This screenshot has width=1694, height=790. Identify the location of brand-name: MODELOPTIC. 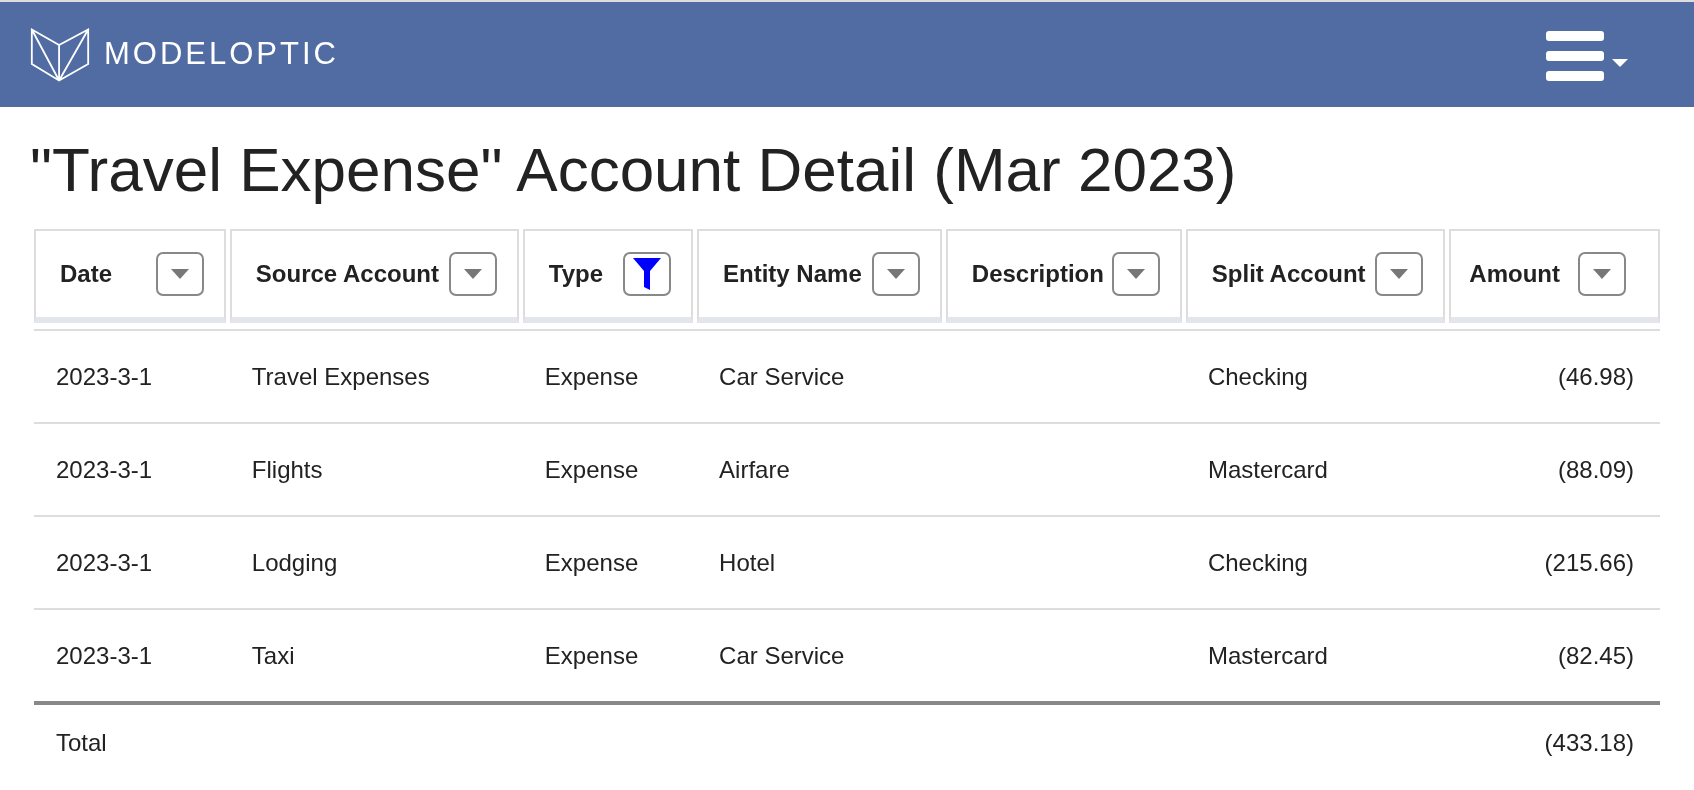
(221, 54).